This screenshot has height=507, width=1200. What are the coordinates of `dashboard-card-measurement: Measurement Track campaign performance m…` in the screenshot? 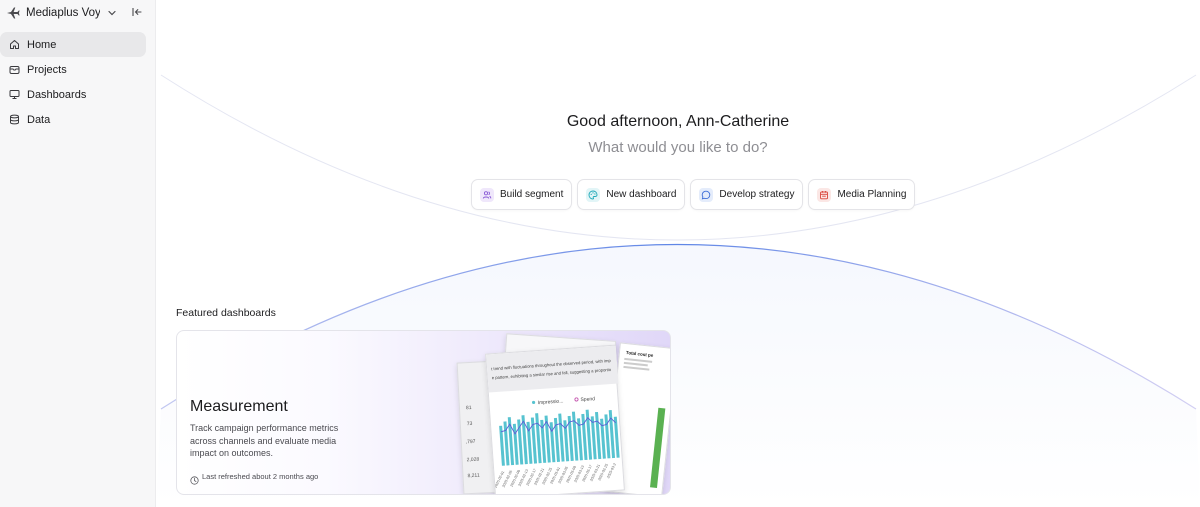 It's located at (423, 412).